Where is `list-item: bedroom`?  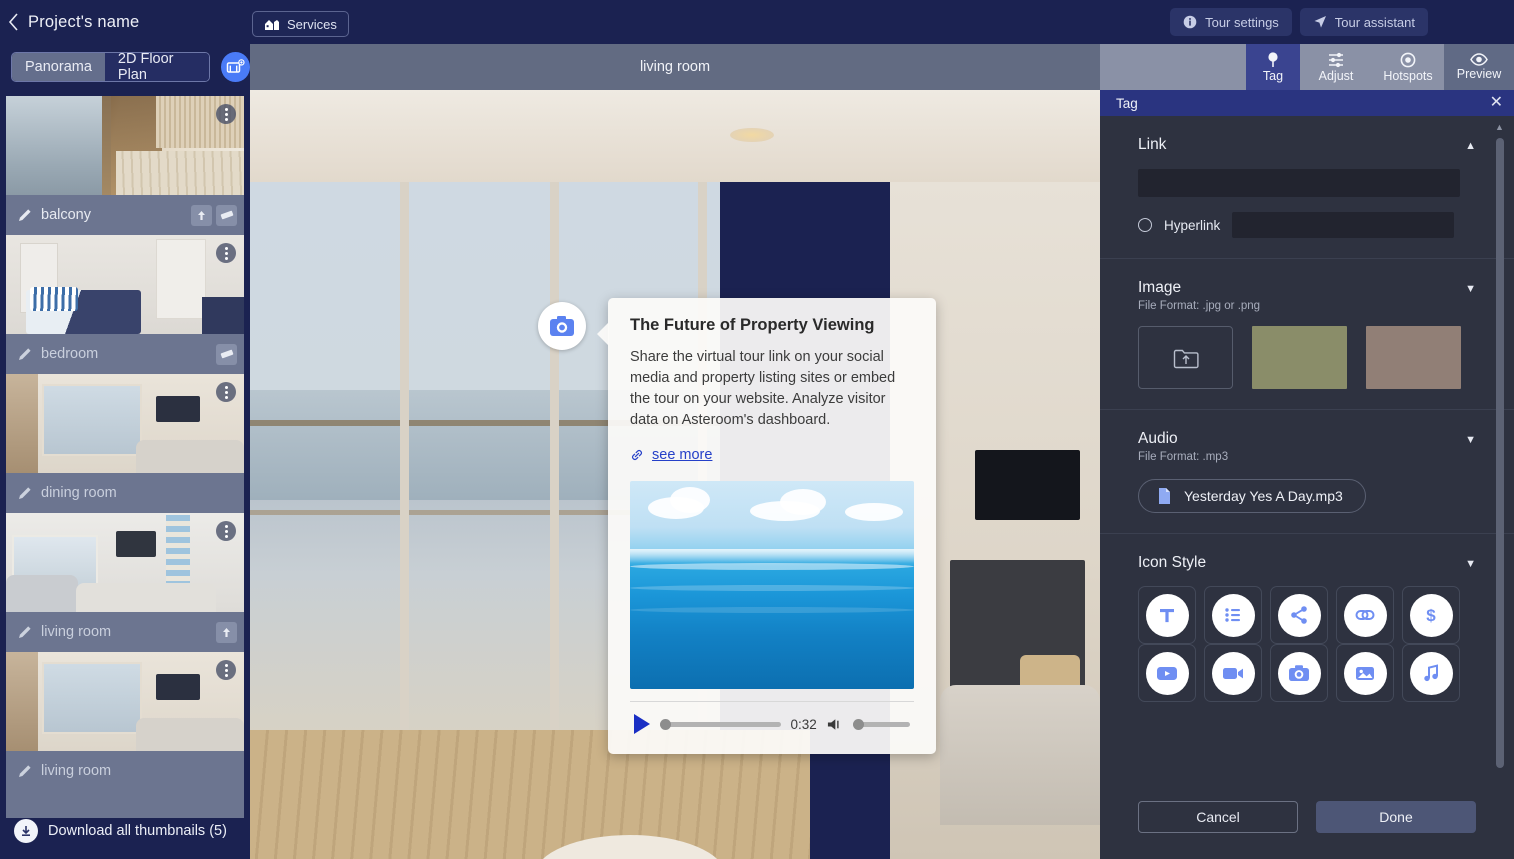
list-item: bedroom is located at coordinates (125, 304).